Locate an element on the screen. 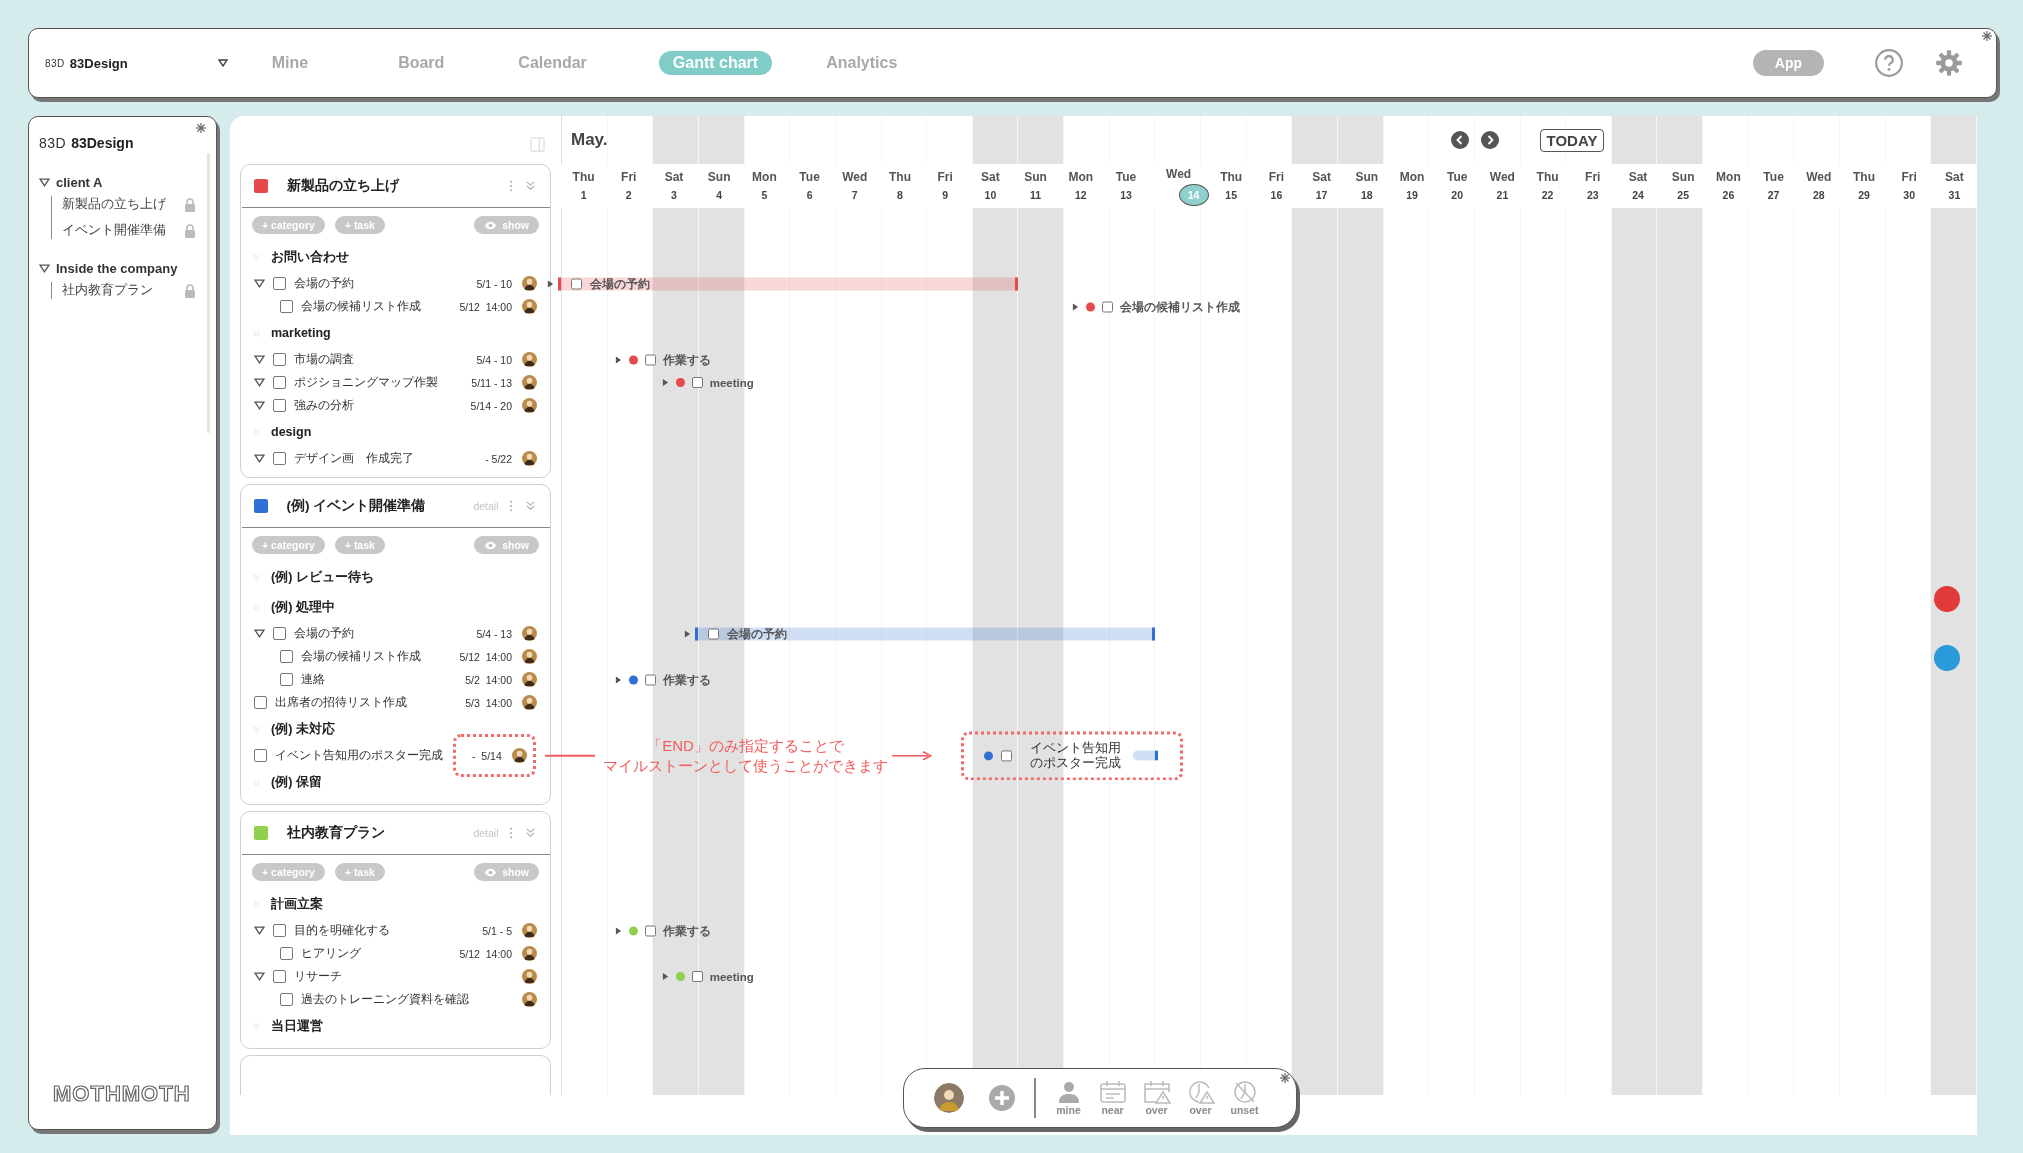 The width and height of the screenshot is (2023, 1153). date-label: 11 is located at coordinates (1035, 194).